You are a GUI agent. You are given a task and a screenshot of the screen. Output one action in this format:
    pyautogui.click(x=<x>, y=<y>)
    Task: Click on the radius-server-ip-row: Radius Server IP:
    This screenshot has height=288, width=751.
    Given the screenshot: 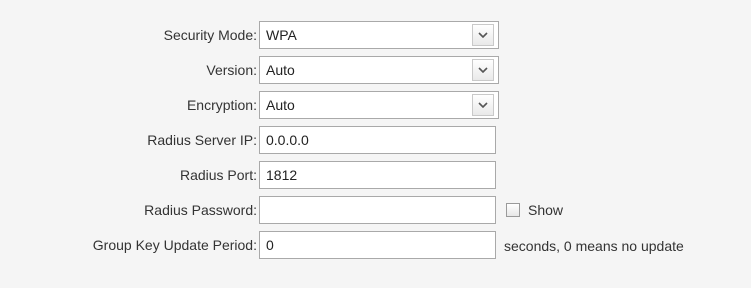 What is the action you would take?
    pyautogui.click(x=375, y=141)
    